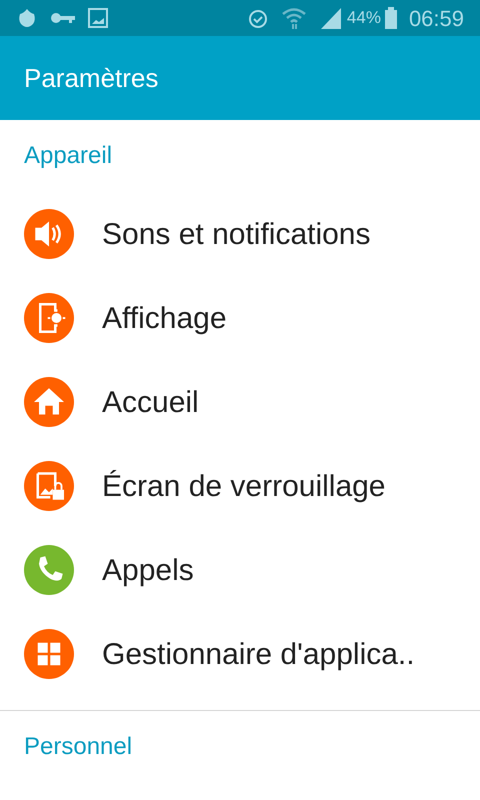  I want to click on battery-icon, so click(390, 18).